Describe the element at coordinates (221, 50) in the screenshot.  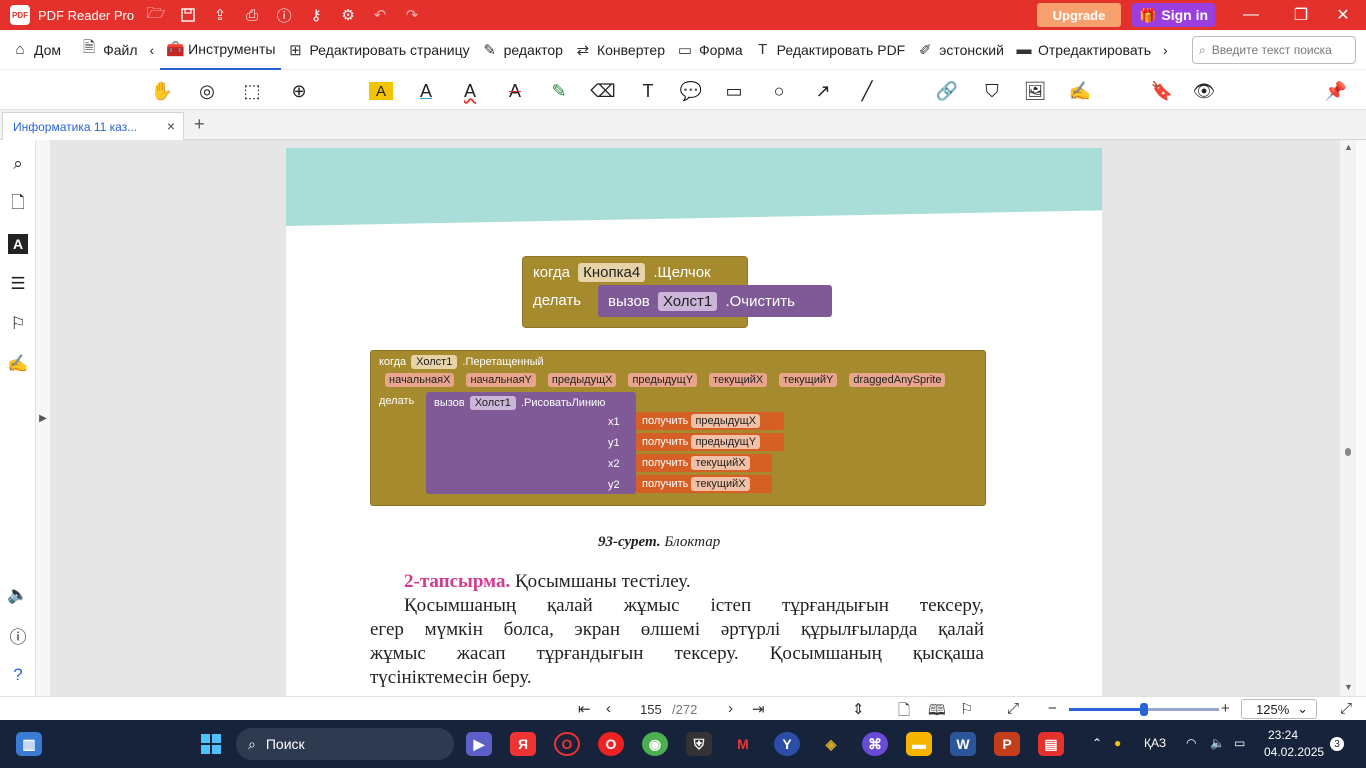
I see `menu-tools: 🧰 Инструменты` at that location.